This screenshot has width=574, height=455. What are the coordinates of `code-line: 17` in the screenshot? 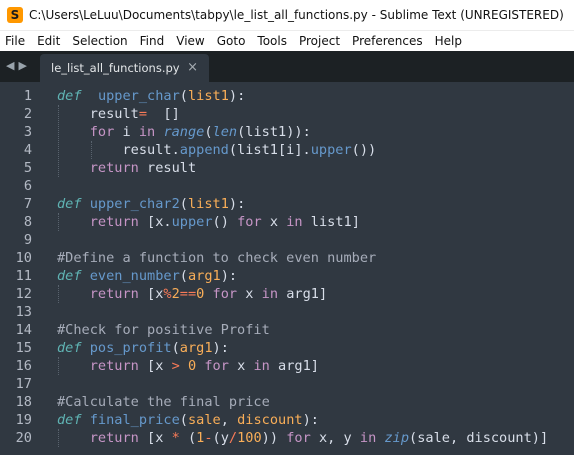 It's located at (287, 384).